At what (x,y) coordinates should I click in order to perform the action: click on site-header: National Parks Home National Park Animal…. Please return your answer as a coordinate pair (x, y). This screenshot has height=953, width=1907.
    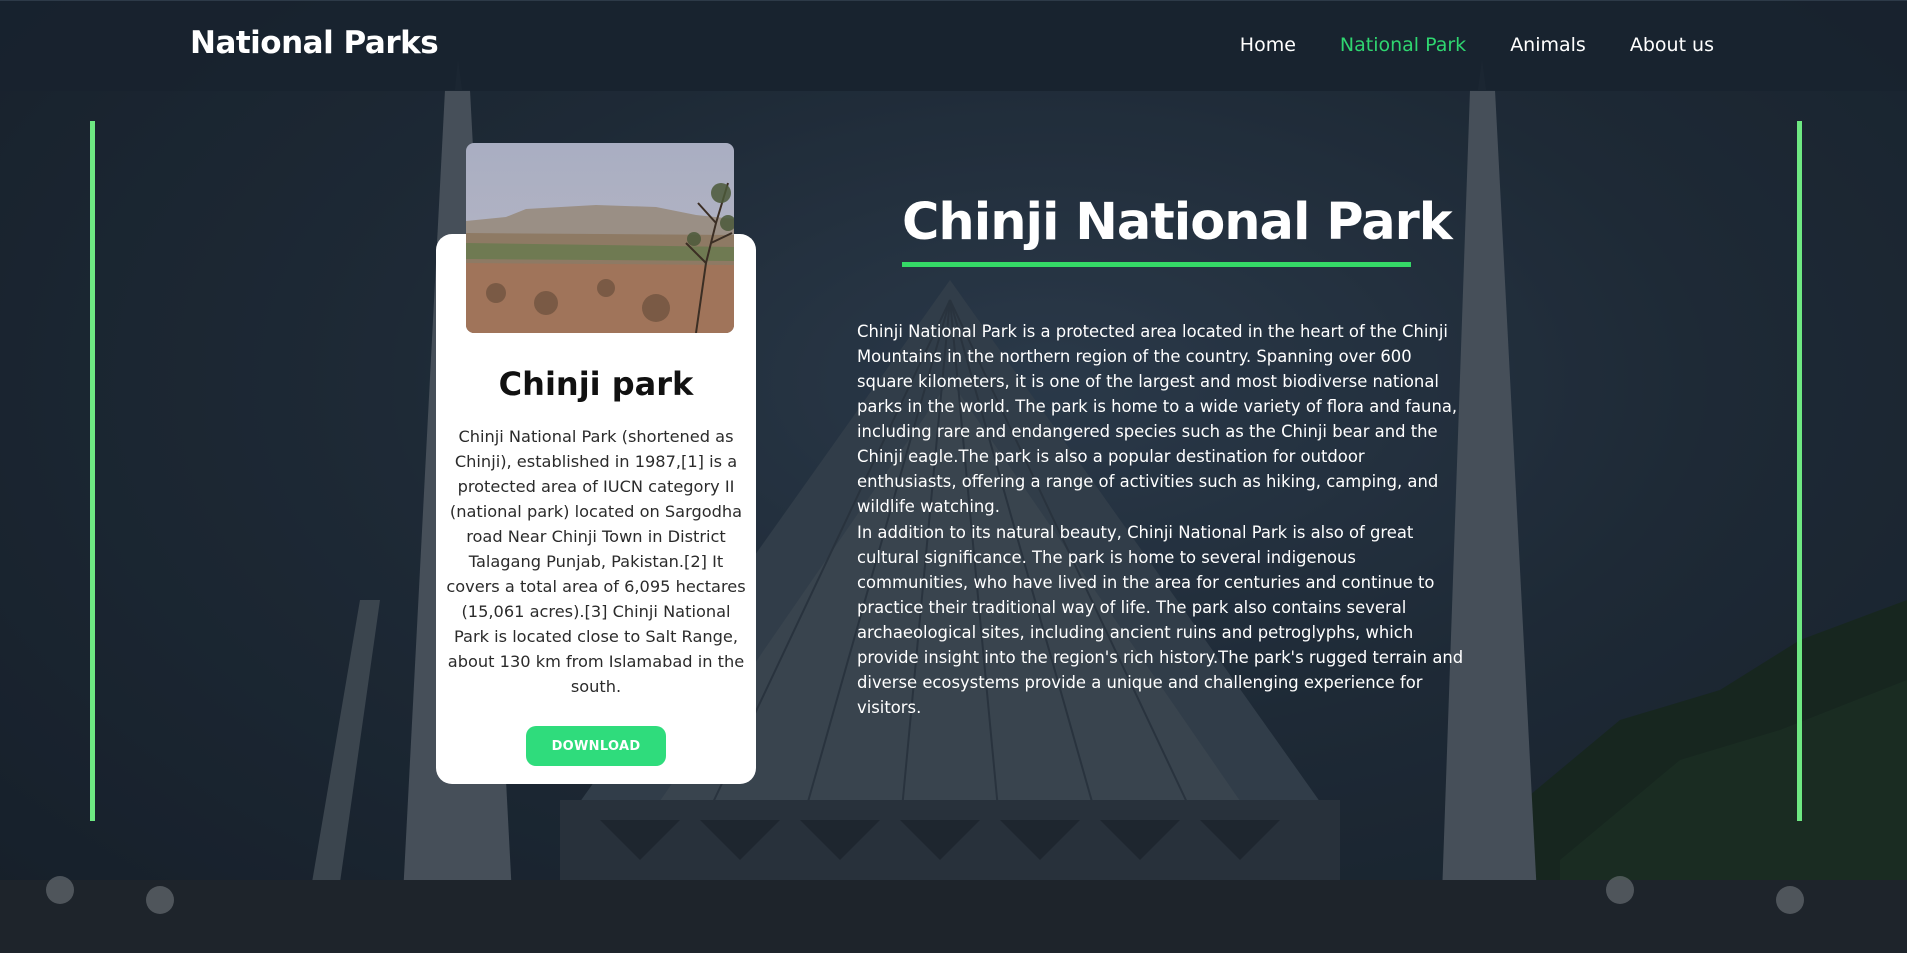
    Looking at the image, I should click on (953, 45).